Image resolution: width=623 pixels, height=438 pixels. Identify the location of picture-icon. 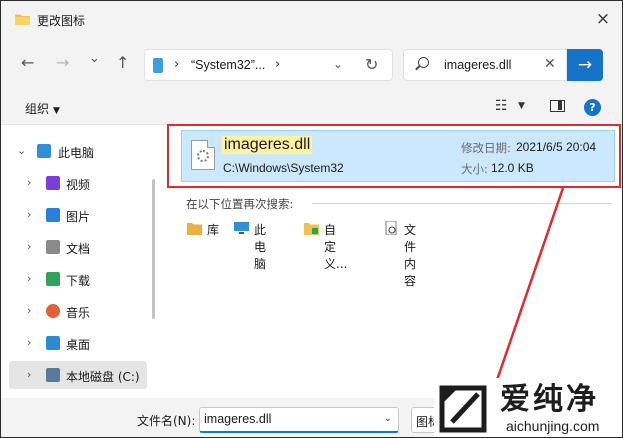
(53, 215).